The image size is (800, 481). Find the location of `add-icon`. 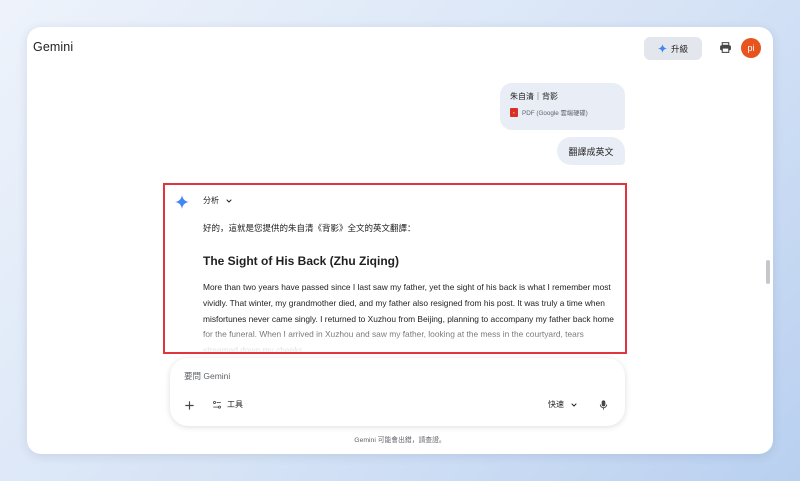

add-icon is located at coordinates (189, 405).